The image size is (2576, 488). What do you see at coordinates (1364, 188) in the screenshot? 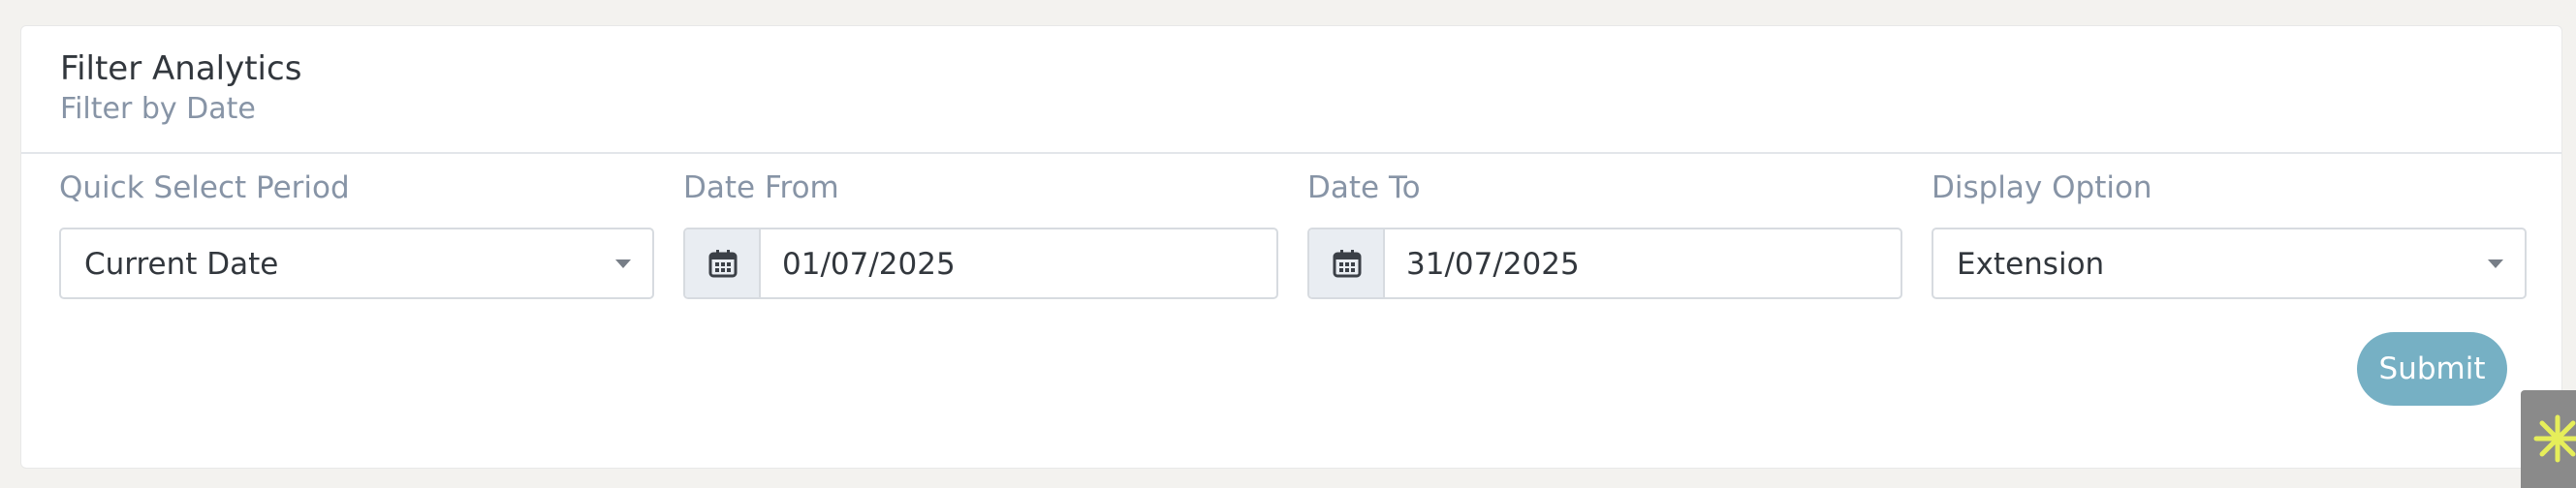
I see `date-to-label: Date To` at bounding box center [1364, 188].